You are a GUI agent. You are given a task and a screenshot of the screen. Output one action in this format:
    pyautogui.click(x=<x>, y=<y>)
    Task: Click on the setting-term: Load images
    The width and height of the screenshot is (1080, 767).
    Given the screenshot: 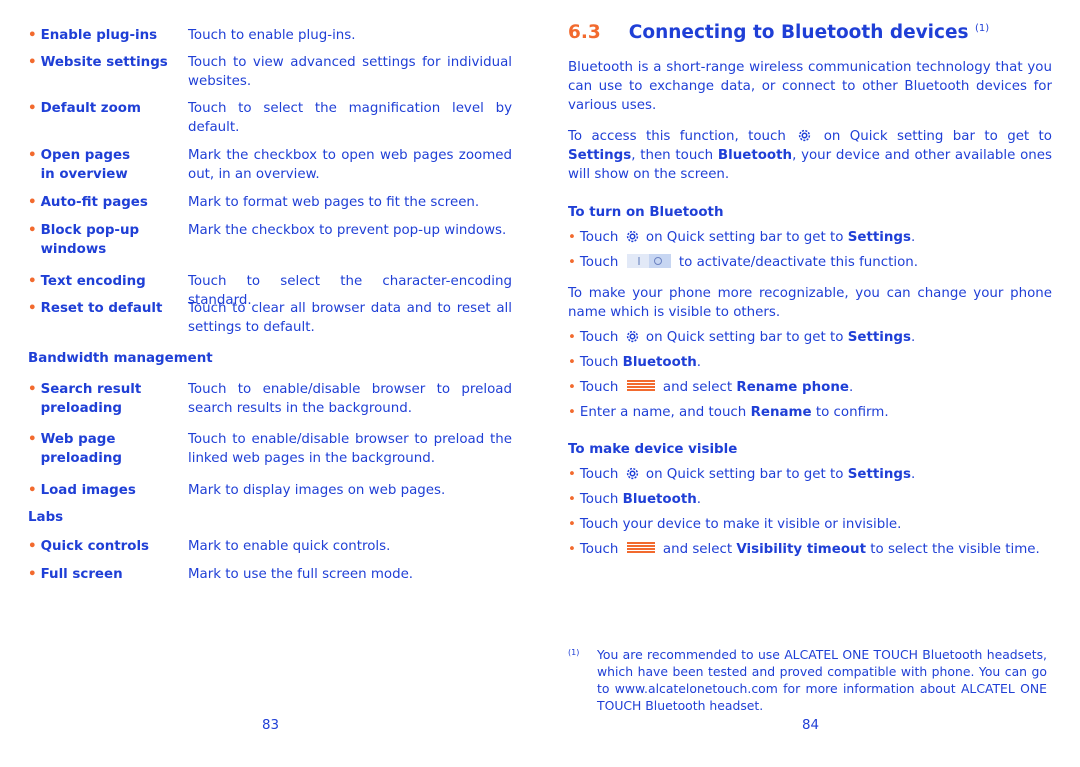 What is the action you would take?
    pyautogui.click(x=88, y=490)
    